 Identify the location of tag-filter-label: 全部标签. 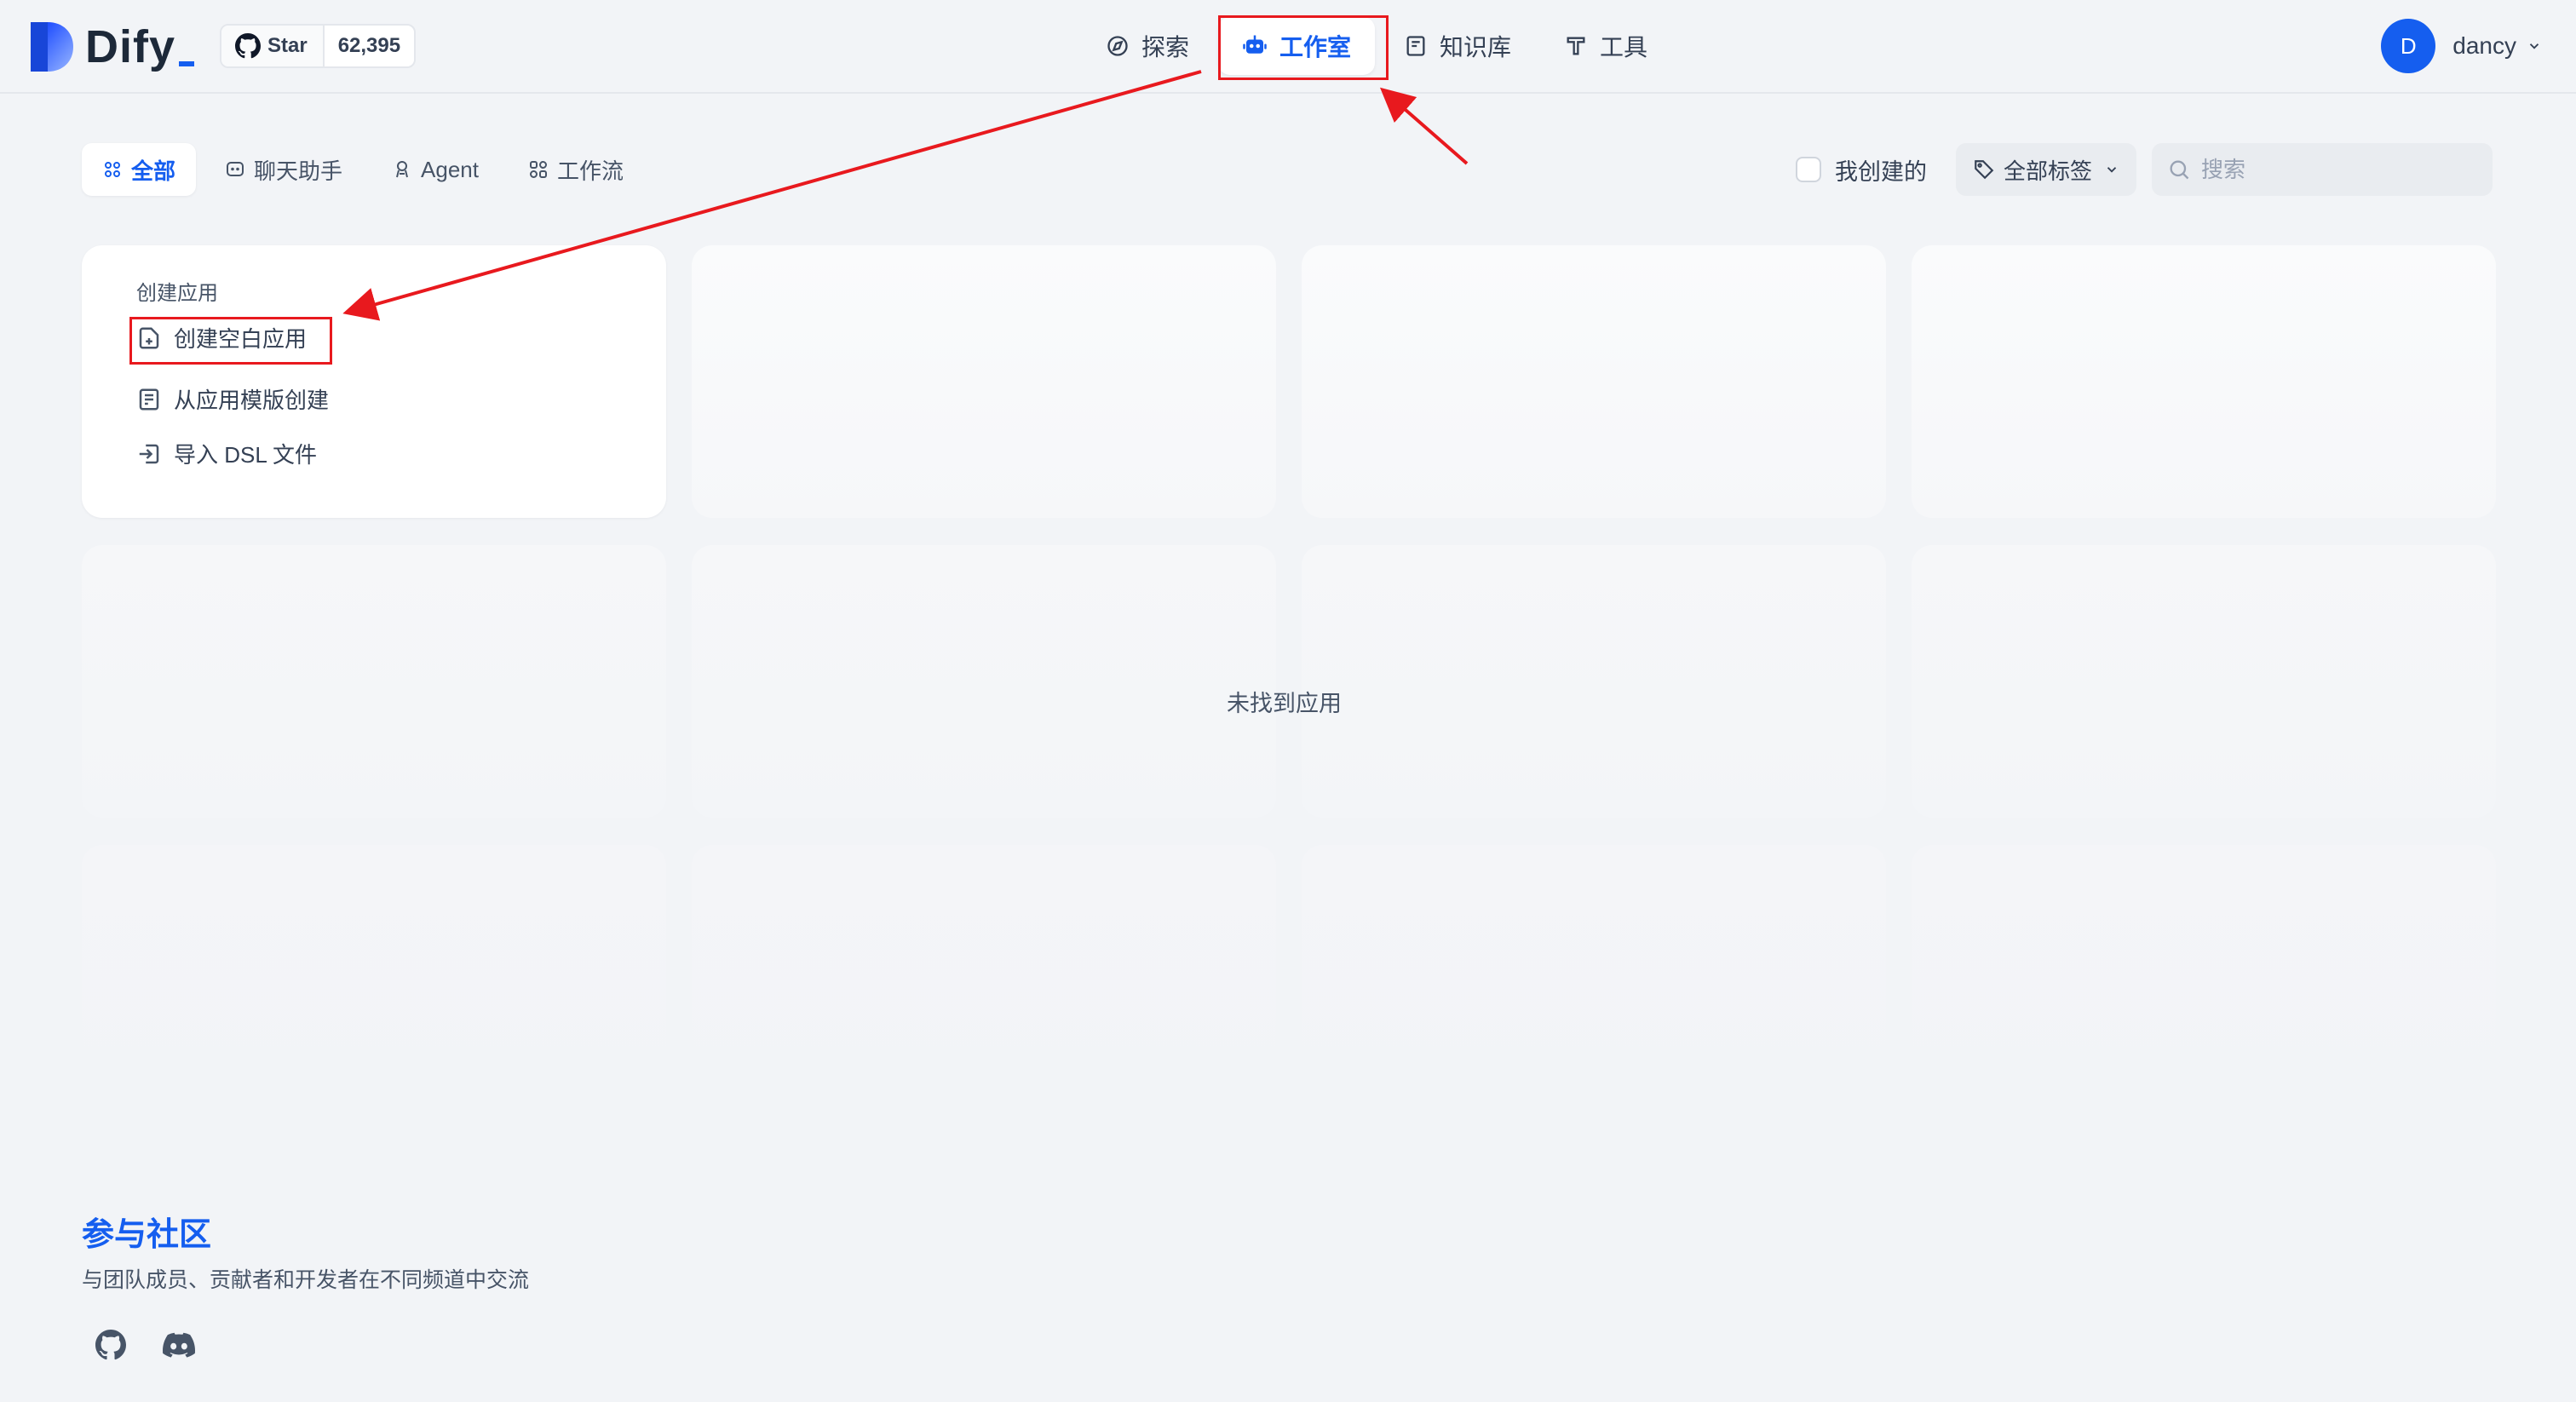
(2048, 171).